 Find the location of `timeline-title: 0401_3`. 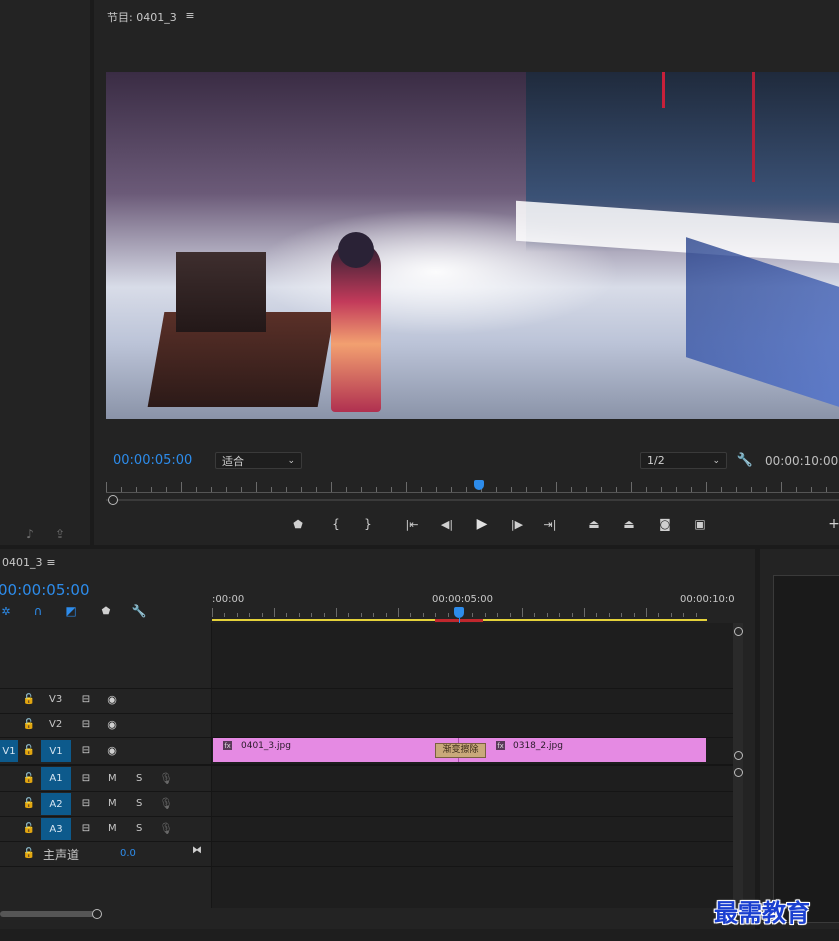

timeline-title: 0401_3 is located at coordinates (22, 562).